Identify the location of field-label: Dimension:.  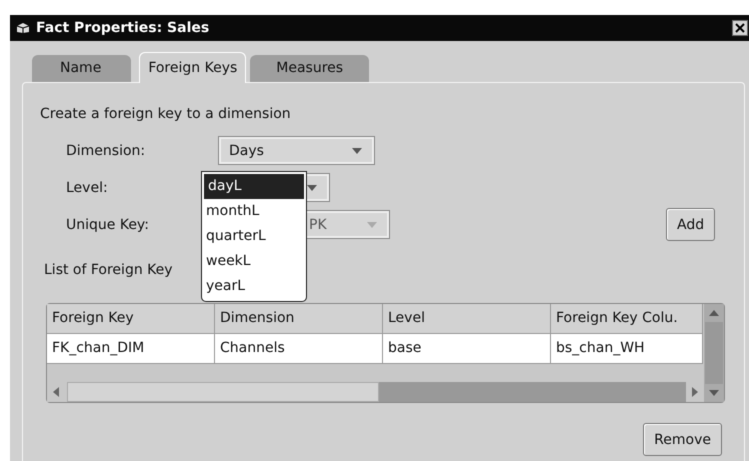
(106, 150).